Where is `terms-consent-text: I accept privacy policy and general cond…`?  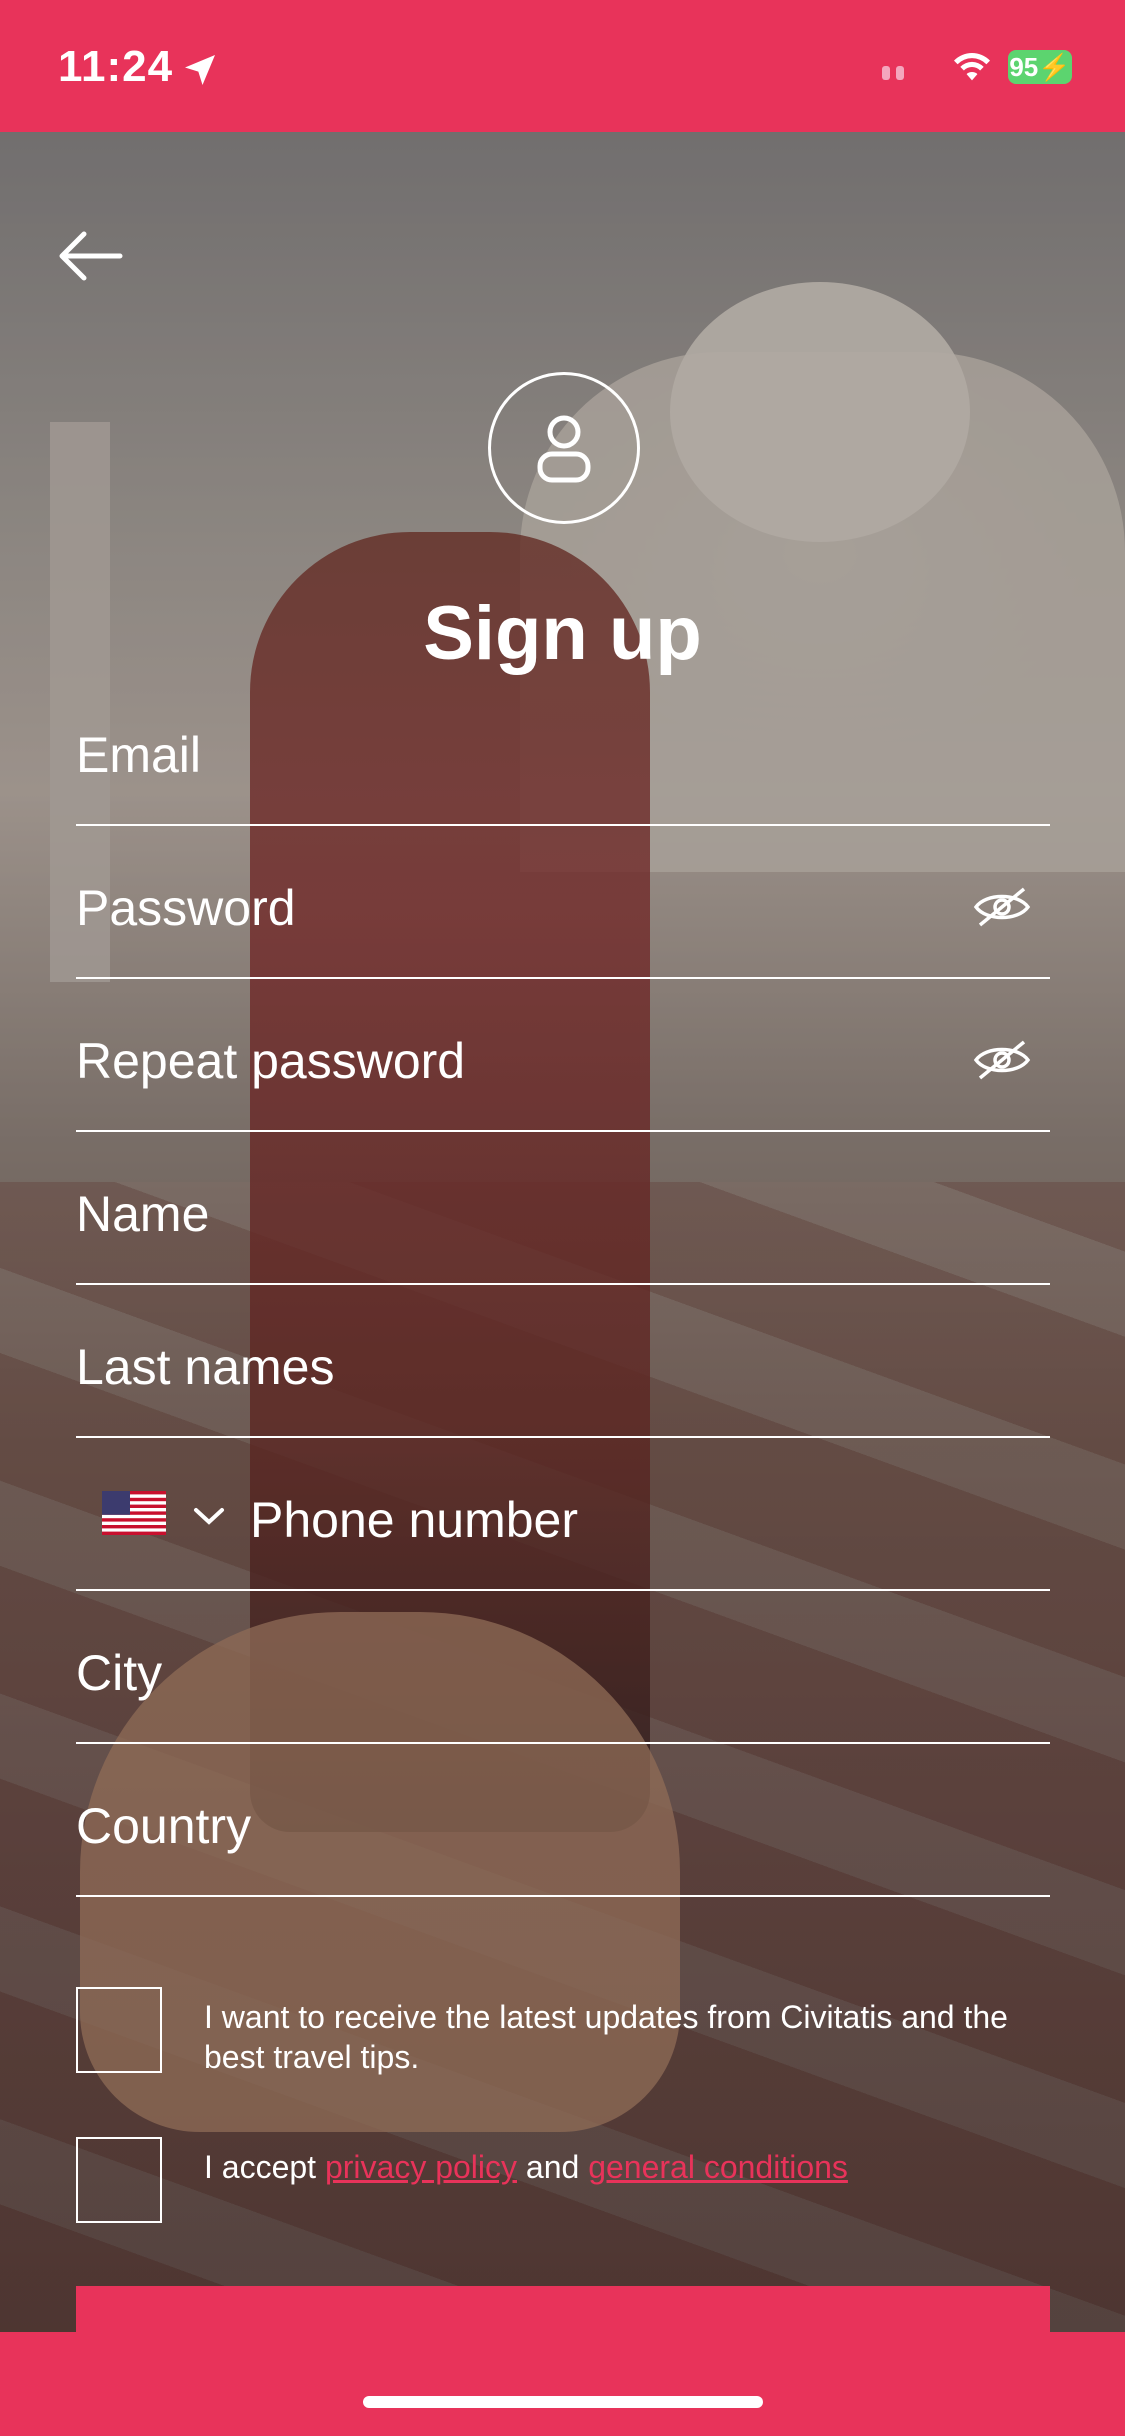
terms-consent-text: I accept privacy policy and general cond… is located at coordinates (634, 2167).